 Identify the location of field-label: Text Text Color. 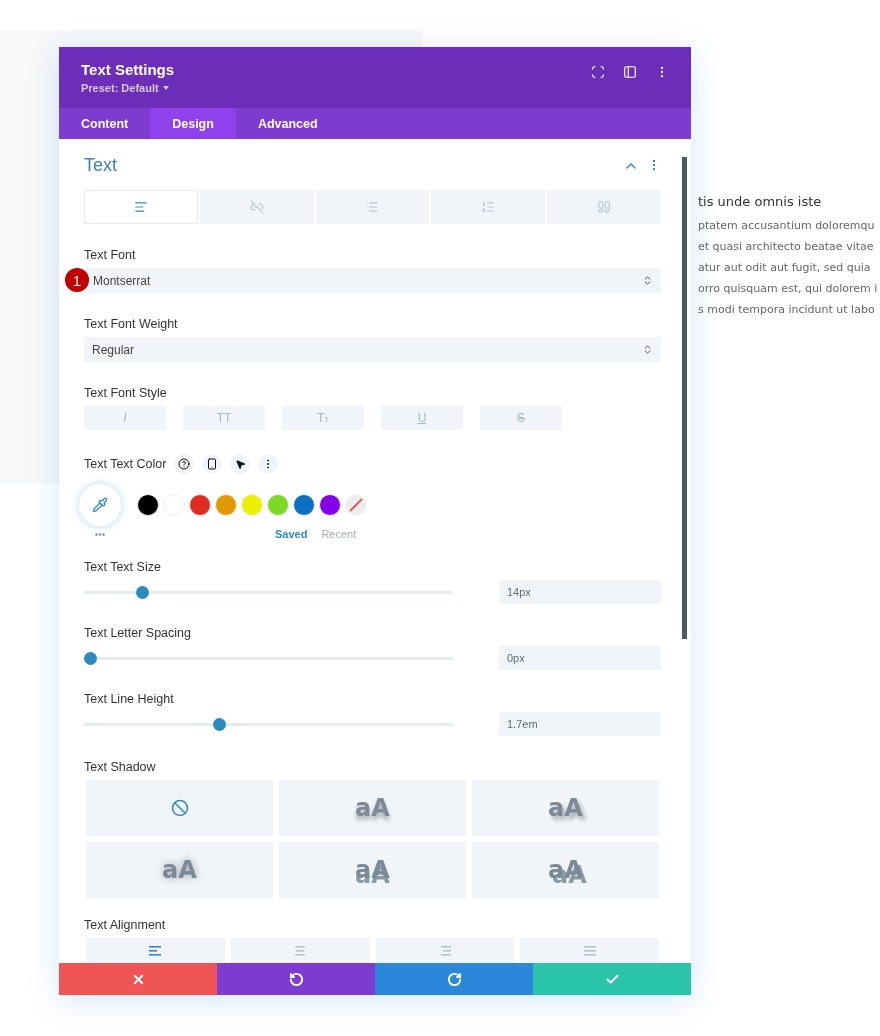
(125, 464).